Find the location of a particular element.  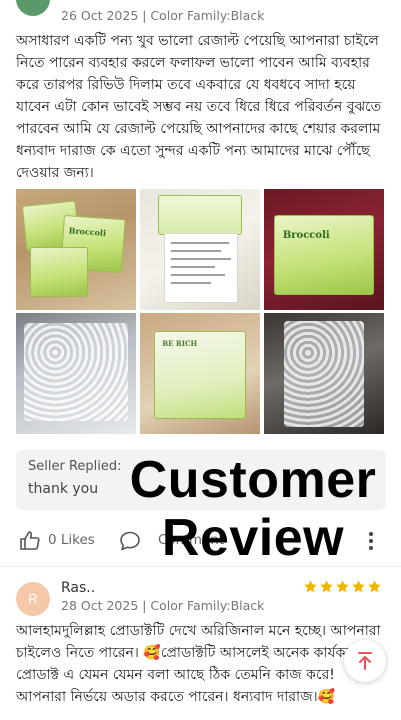

like-count: 0 Likes is located at coordinates (71, 540).